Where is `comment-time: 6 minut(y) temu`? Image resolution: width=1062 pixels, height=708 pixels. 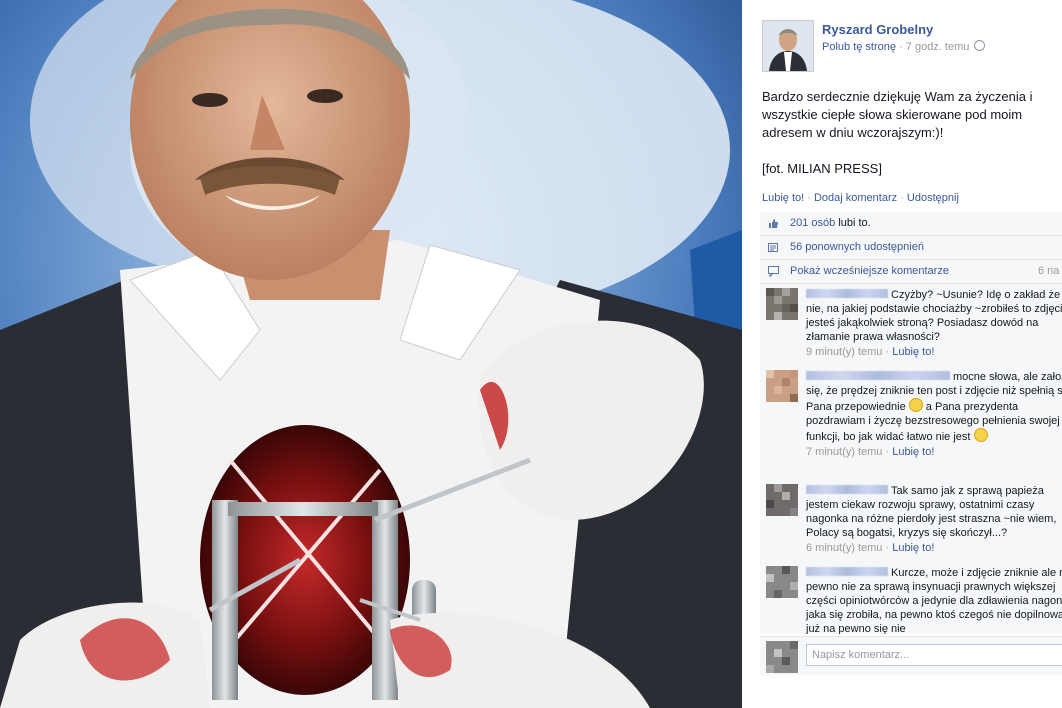 comment-time: 6 minut(y) temu is located at coordinates (844, 548).